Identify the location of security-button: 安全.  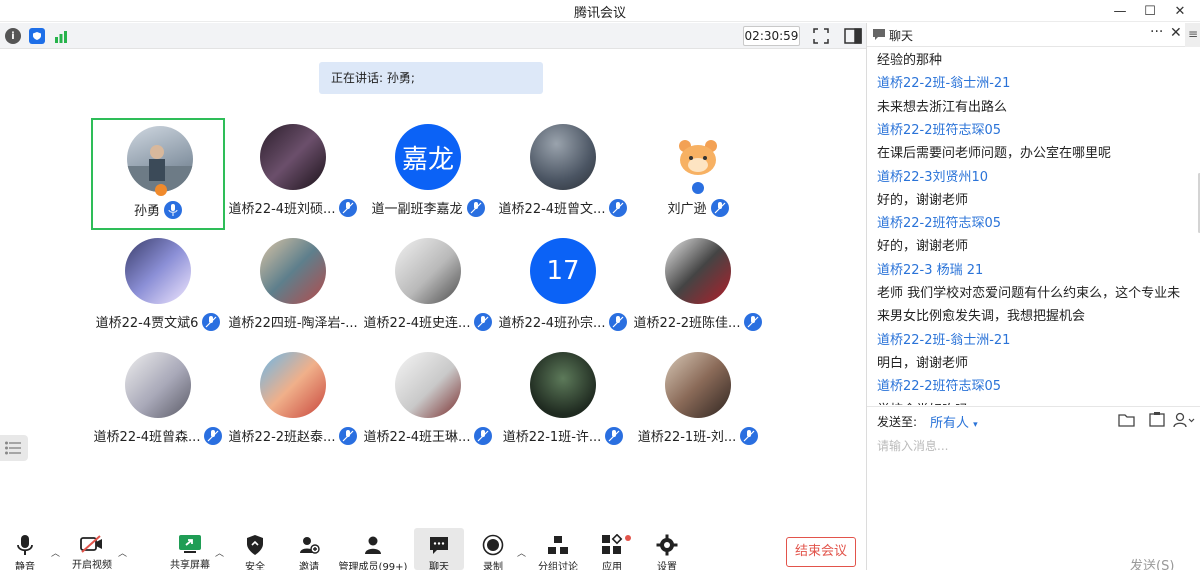
(255, 549).